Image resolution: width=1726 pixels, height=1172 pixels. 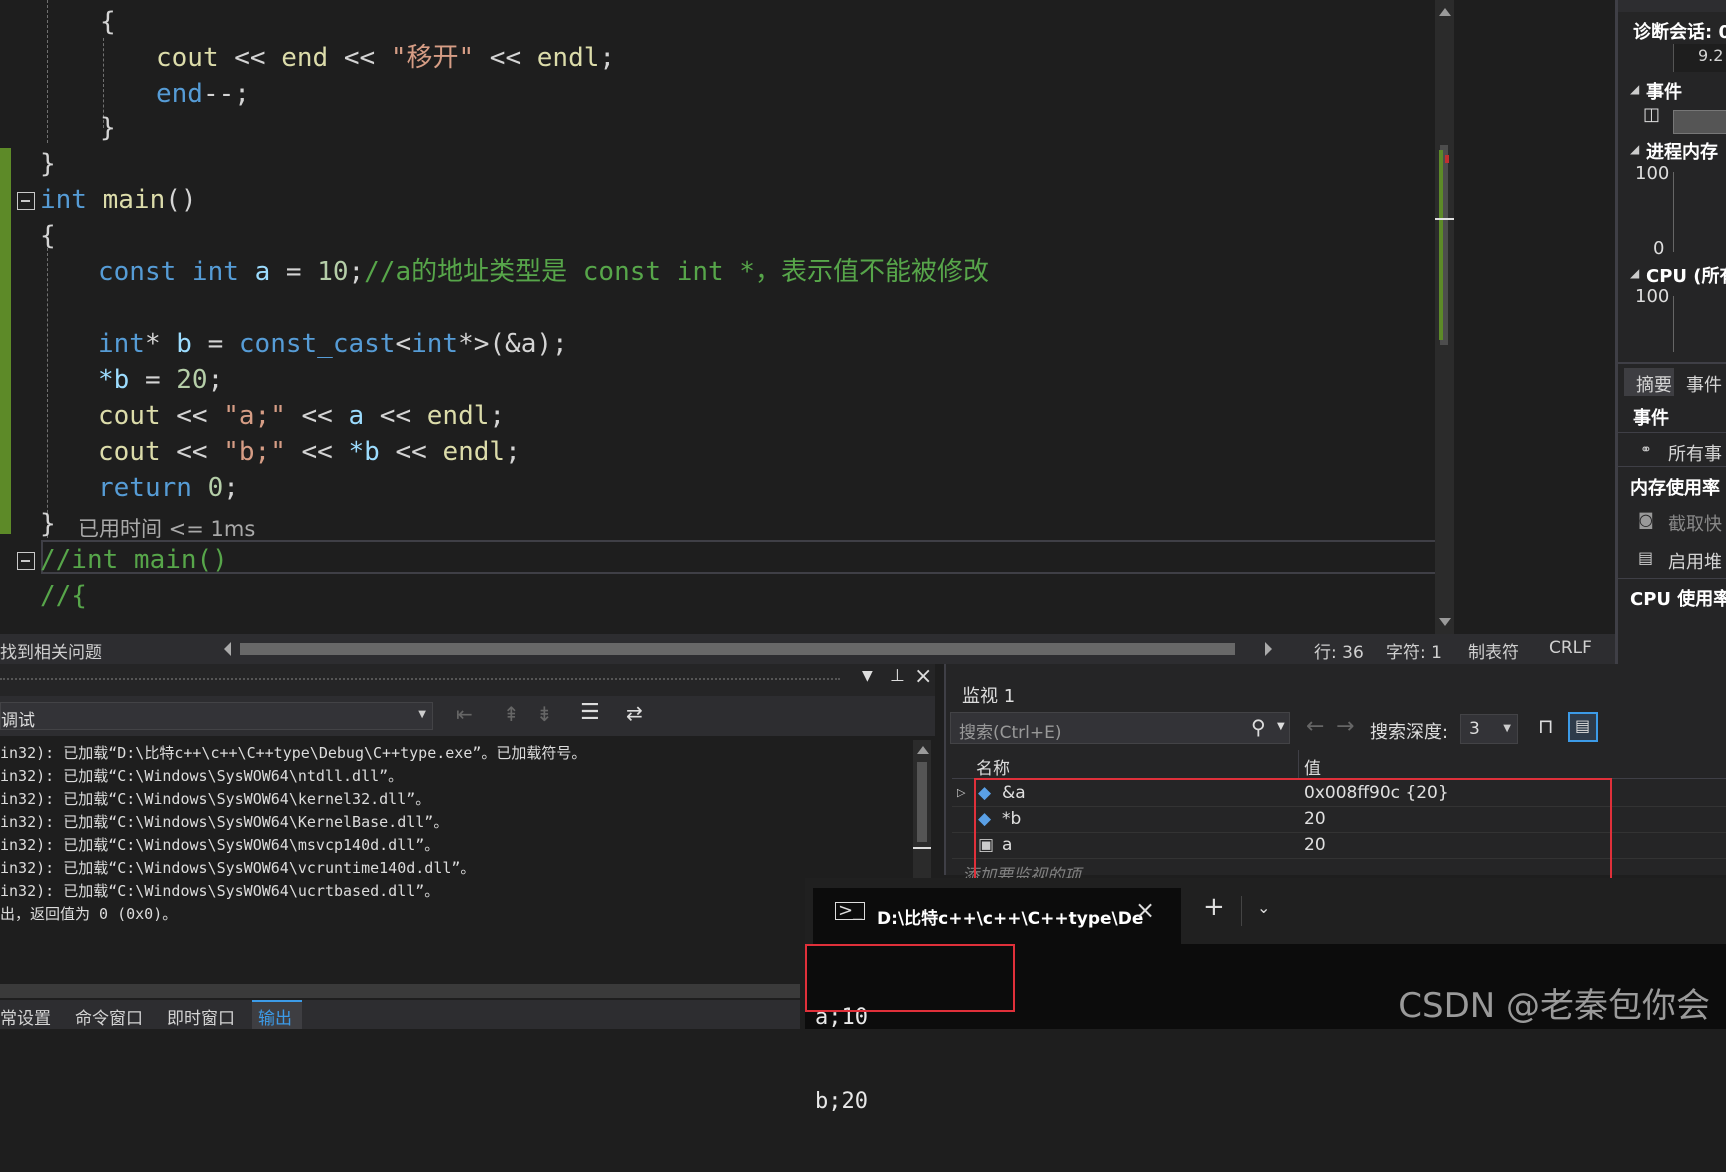 What do you see at coordinates (309, 452) in the screenshot?
I see `code-line: cout << "b;" << *b << endl;` at bounding box center [309, 452].